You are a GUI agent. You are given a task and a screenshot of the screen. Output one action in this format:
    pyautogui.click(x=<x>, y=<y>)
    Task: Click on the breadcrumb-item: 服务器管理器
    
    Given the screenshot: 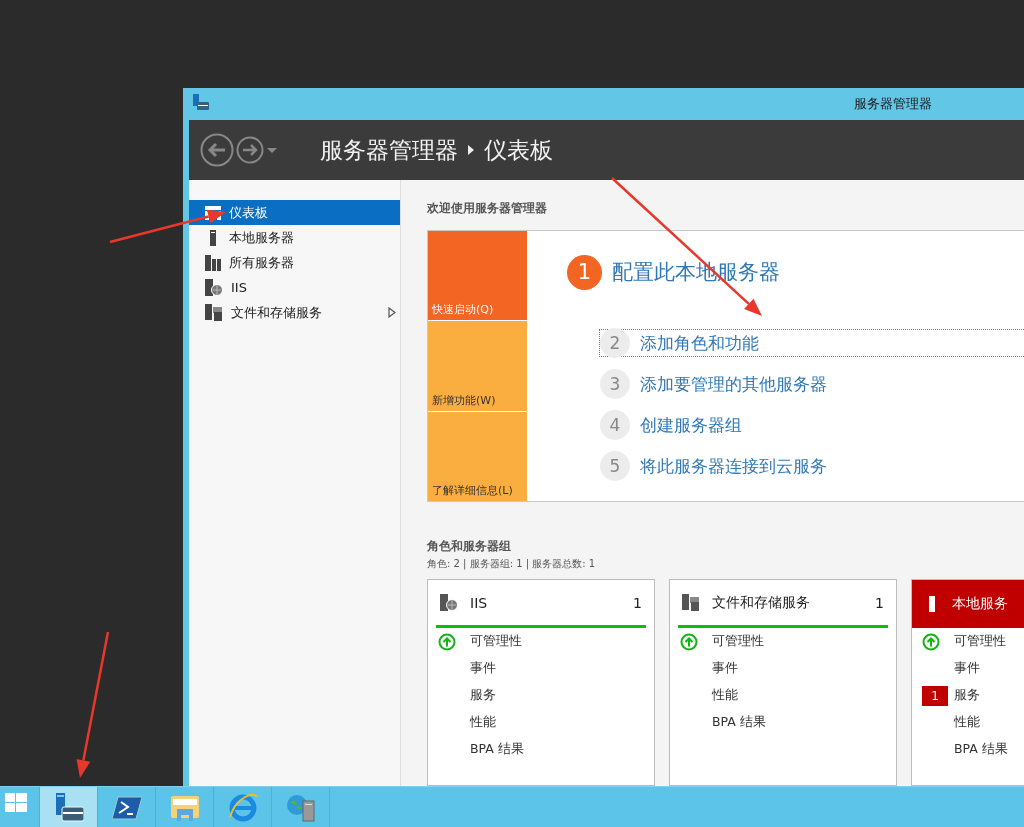 What is the action you would take?
    pyautogui.click(x=389, y=150)
    